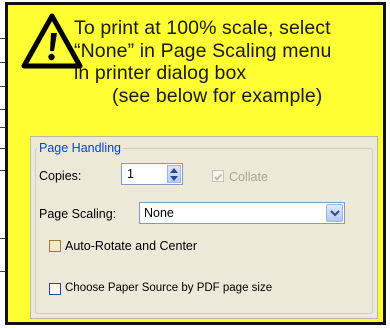 The height and width of the screenshot is (330, 390). Describe the element at coordinates (202, 28) in the screenshot. I see `notice-line: To print at 100% scale, select` at that location.